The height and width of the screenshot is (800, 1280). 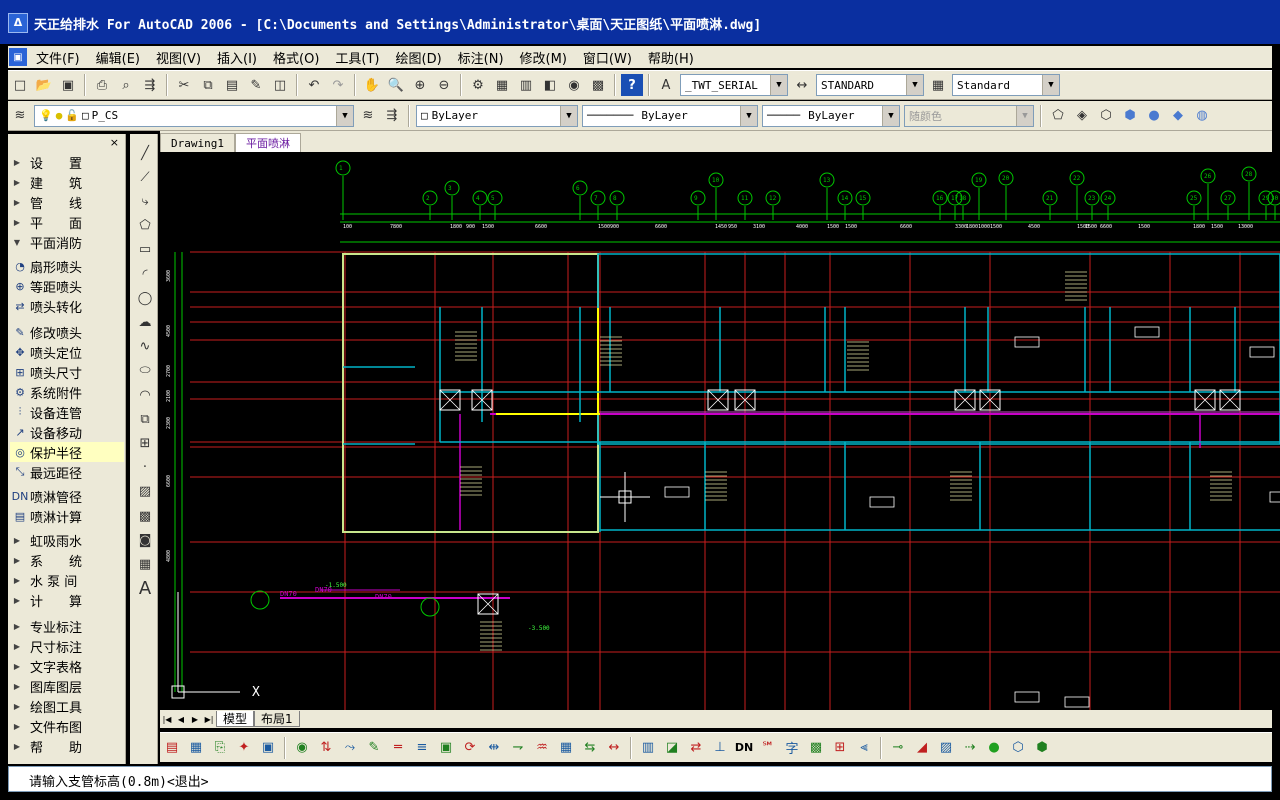 What do you see at coordinates (398, 748) in the screenshot?
I see `pipe-edit-icon: ═` at bounding box center [398, 748].